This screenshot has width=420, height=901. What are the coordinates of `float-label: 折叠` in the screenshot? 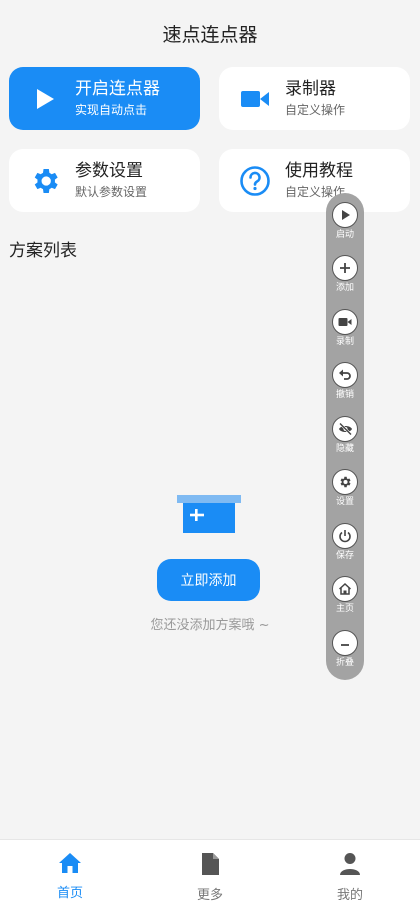 It's located at (344, 663).